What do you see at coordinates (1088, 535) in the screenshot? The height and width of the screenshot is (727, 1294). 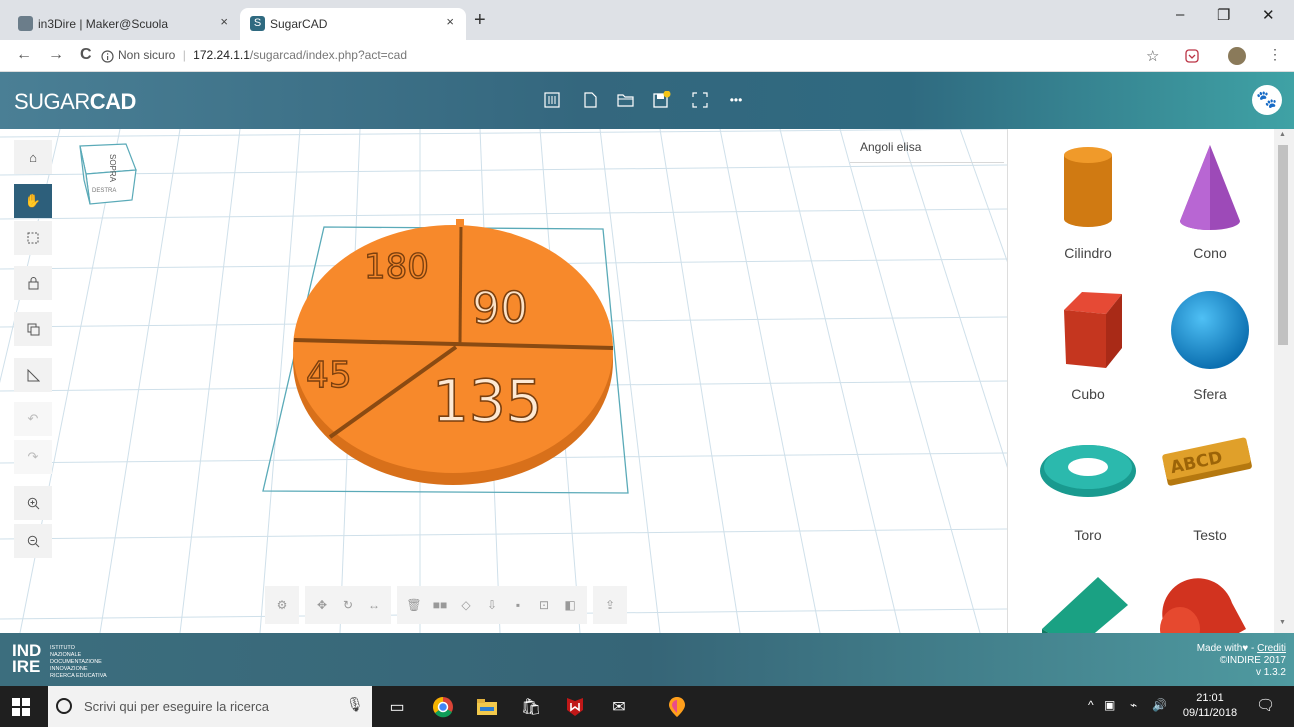 I see `shape-label: Toro` at bounding box center [1088, 535].